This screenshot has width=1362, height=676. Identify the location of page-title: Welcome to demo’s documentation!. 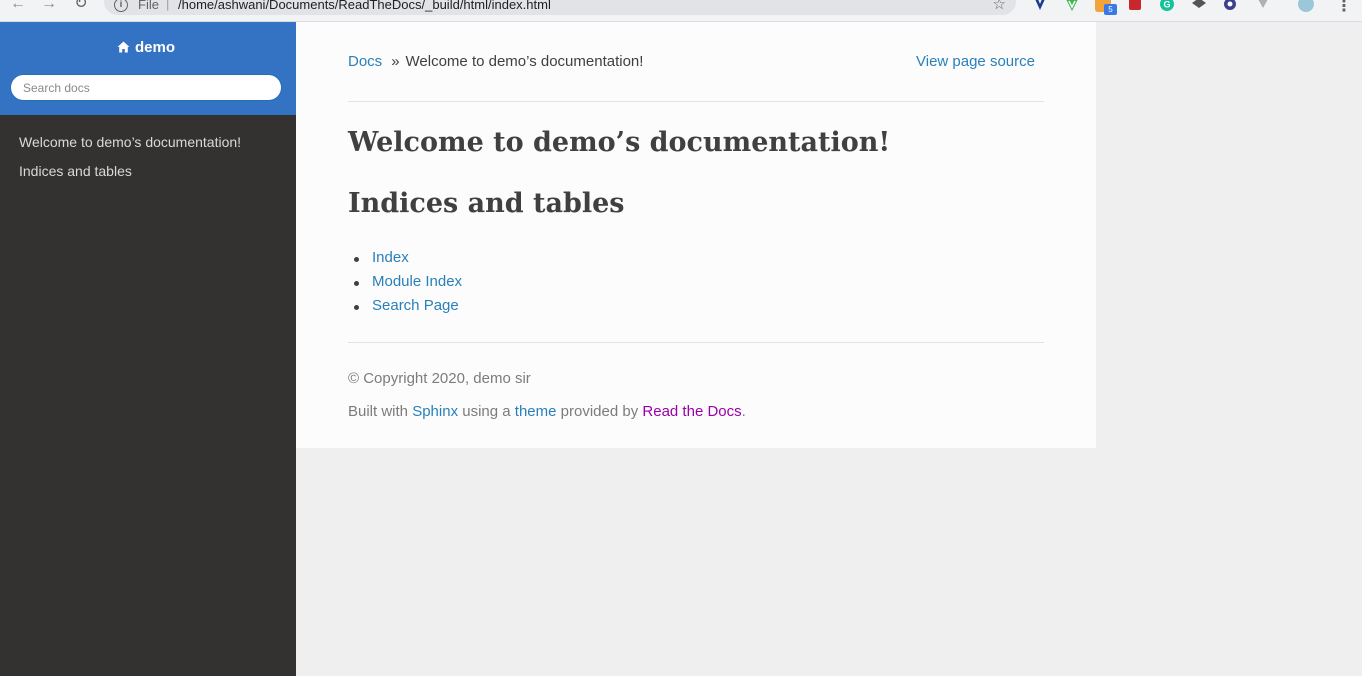
(619, 142).